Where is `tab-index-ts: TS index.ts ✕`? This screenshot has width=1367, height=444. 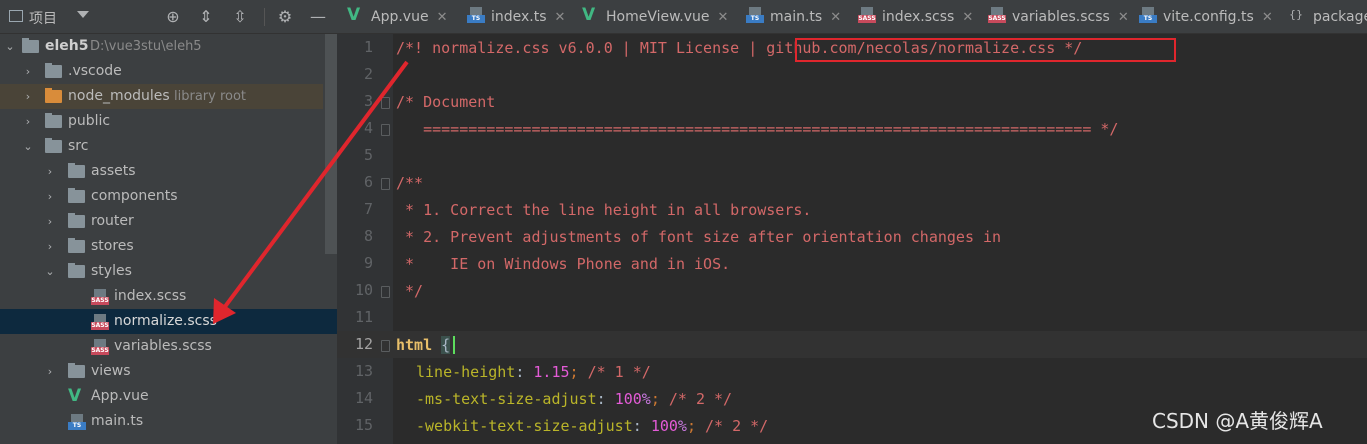
tab-index-ts: TS index.ts ✕ is located at coordinates (516, 17).